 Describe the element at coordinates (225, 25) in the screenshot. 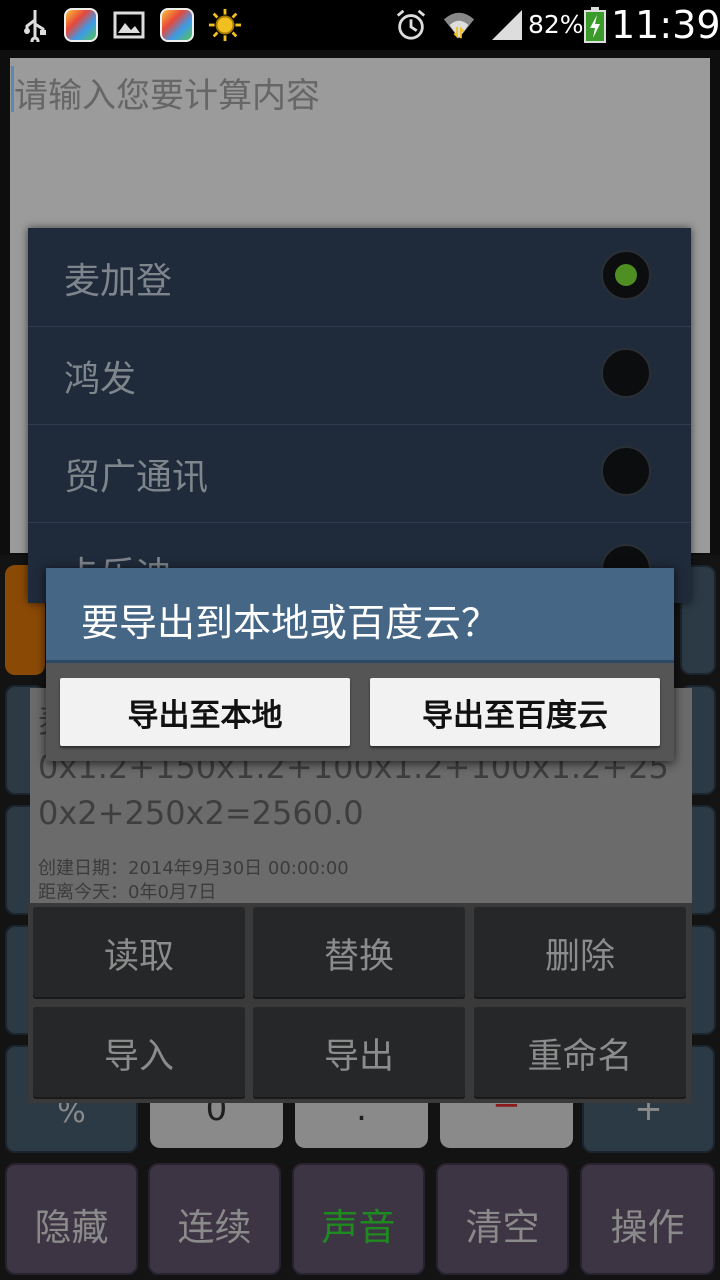

I see `sun-icon` at that location.